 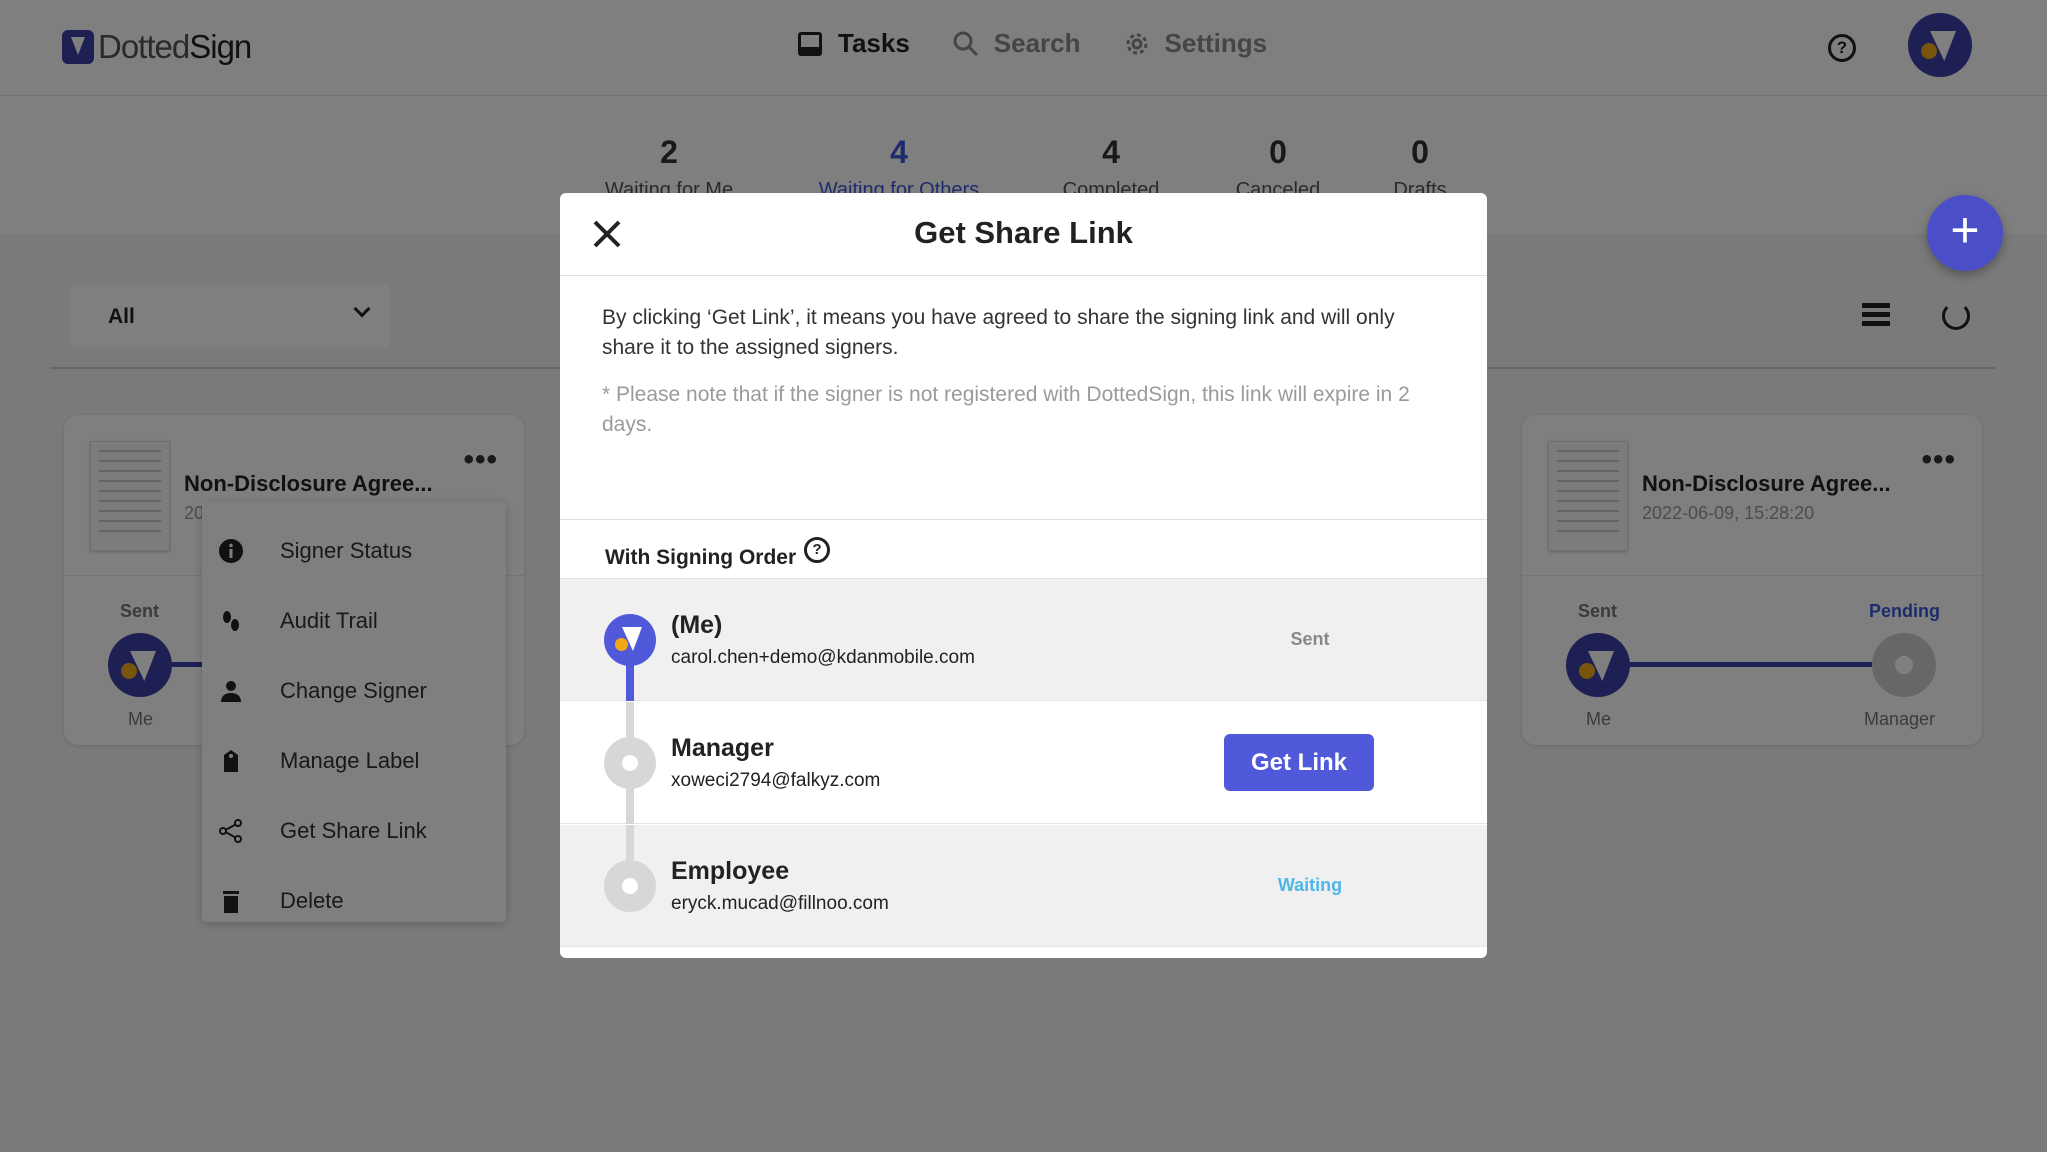 What do you see at coordinates (1023, 886) in the screenshot?
I see `signer-row-employee: Employee eryck.mucad@fillnoo.com Waiting` at bounding box center [1023, 886].